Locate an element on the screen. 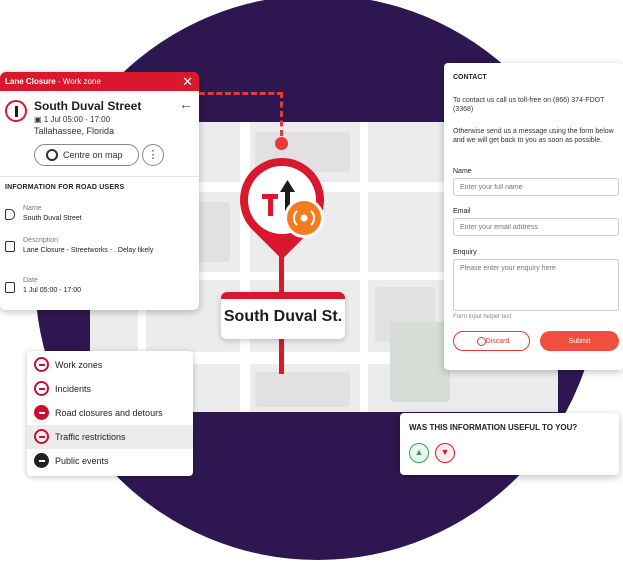 The height and width of the screenshot is (570, 623). legend-item-road-closures: Road closures and detours is located at coordinates (110, 413).